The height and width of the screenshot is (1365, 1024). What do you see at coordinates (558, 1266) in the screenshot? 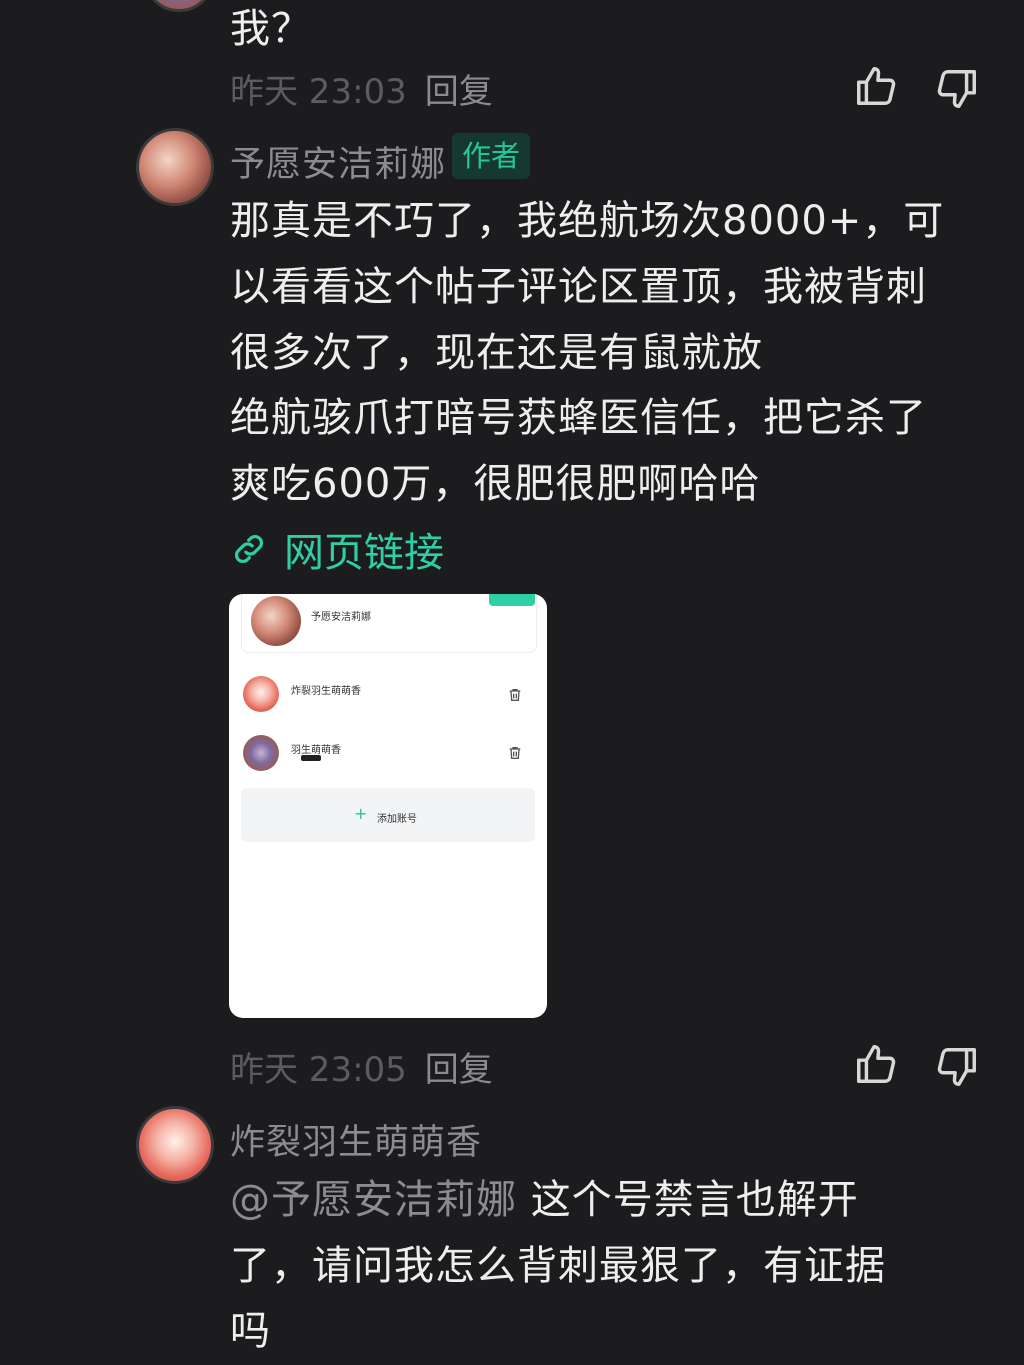
I see `comment-text-line: 了，请问我怎么背刺最狠了，有证据` at bounding box center [558, 1266].